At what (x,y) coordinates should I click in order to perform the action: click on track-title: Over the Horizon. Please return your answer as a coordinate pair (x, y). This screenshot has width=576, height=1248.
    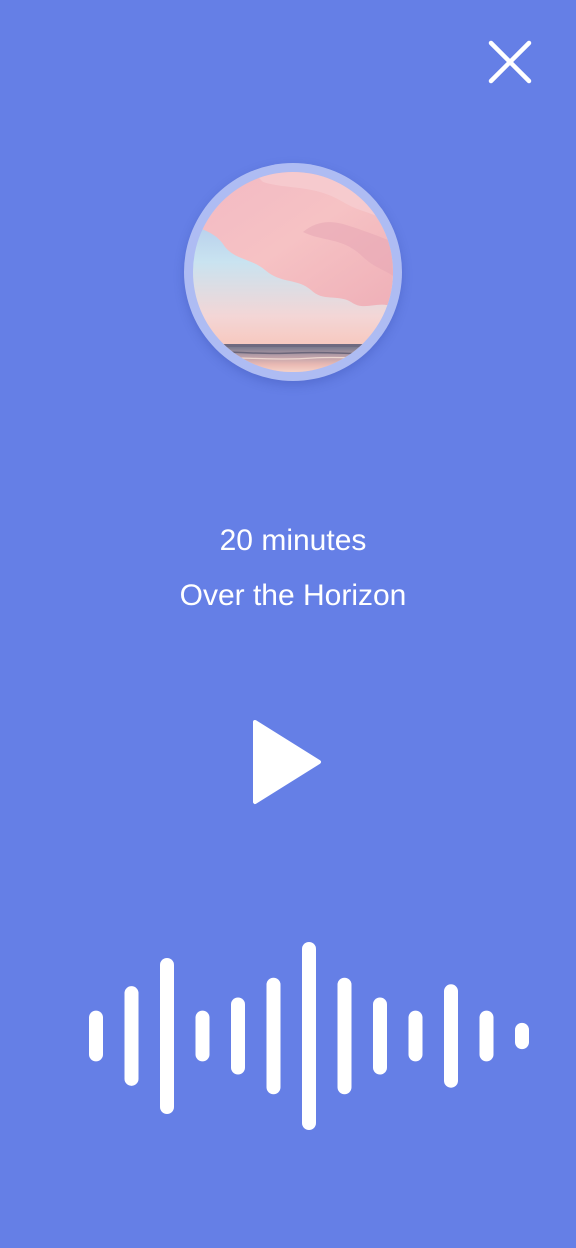
    Looking at the image, I should click on (293, 595).